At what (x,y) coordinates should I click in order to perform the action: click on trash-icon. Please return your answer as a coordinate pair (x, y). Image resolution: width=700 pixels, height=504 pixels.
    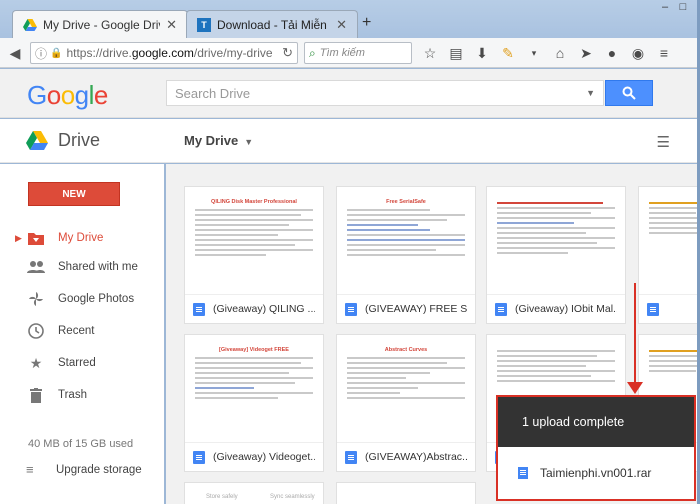
    Looking at the image, I should click on (36, 395).